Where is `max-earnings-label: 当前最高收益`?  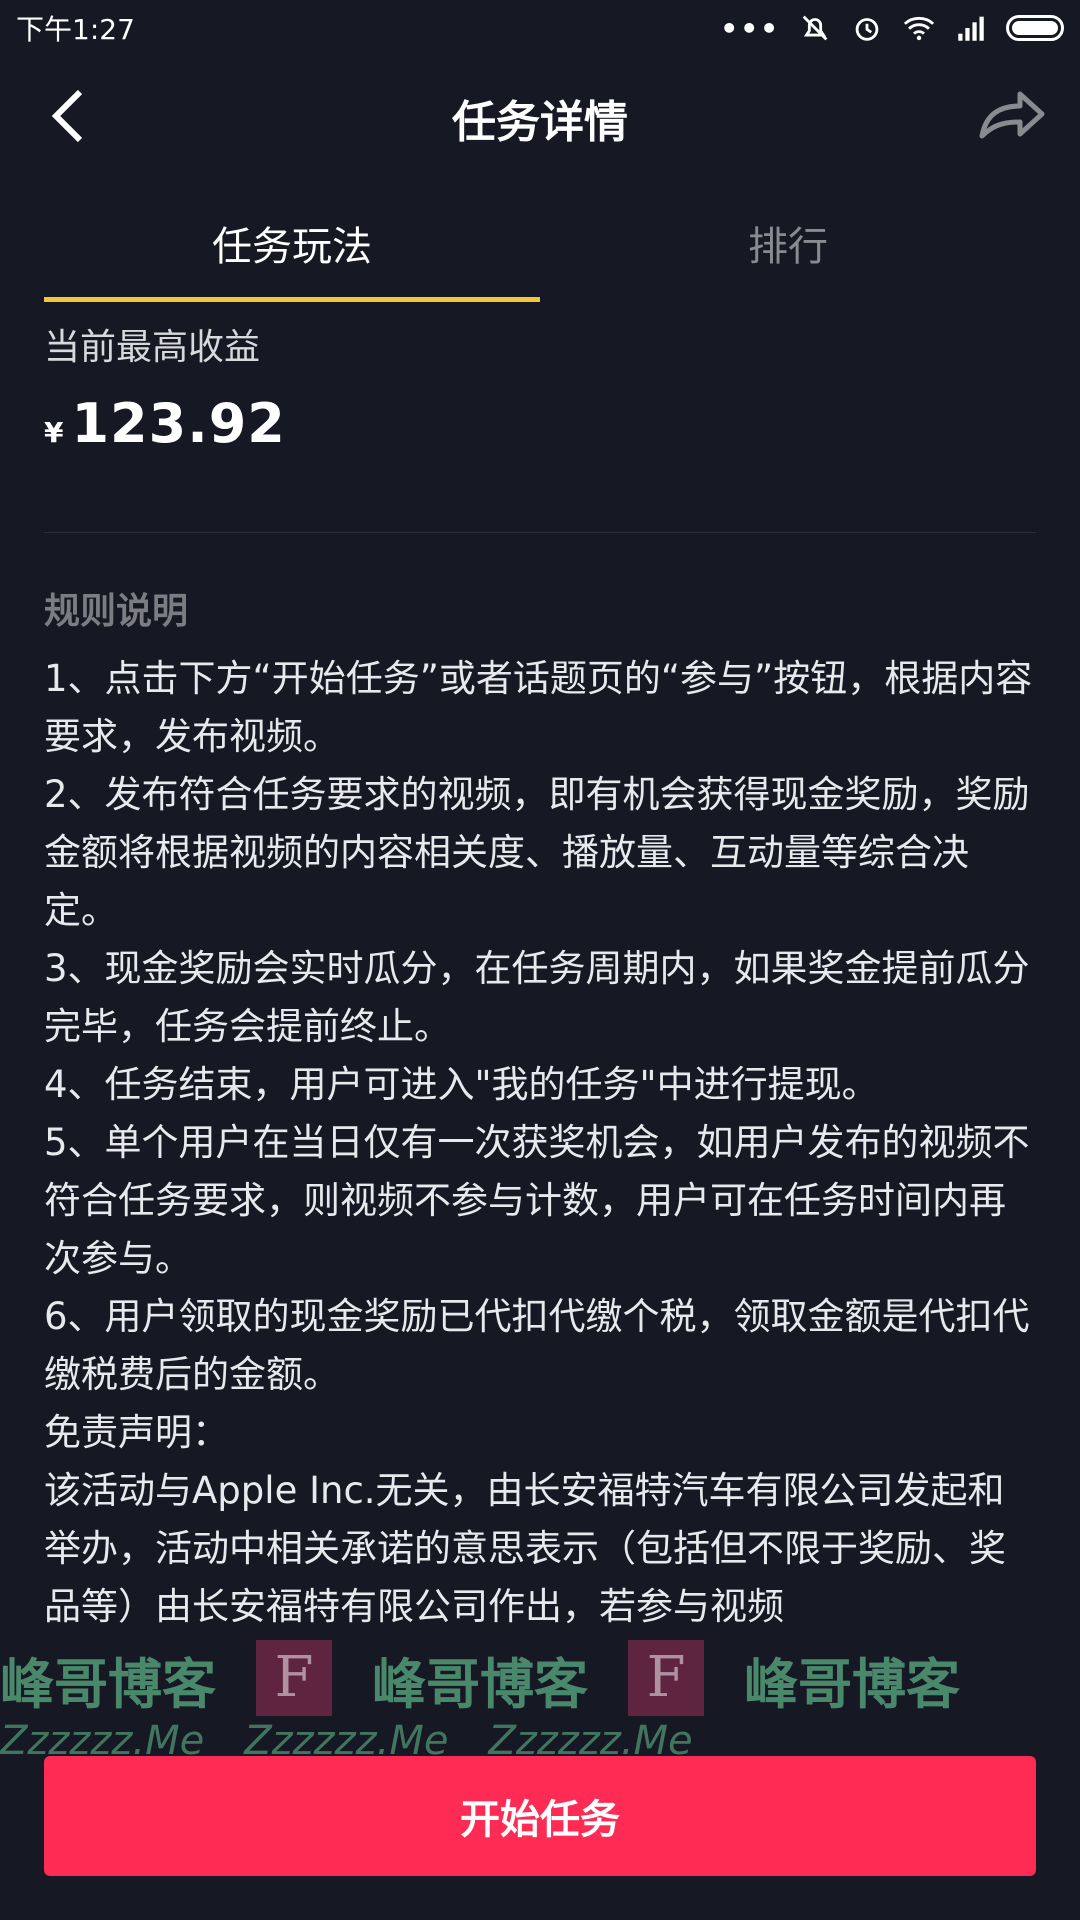 max-earnings-label: 当前最高收益 is located at coordinates (152, 347).